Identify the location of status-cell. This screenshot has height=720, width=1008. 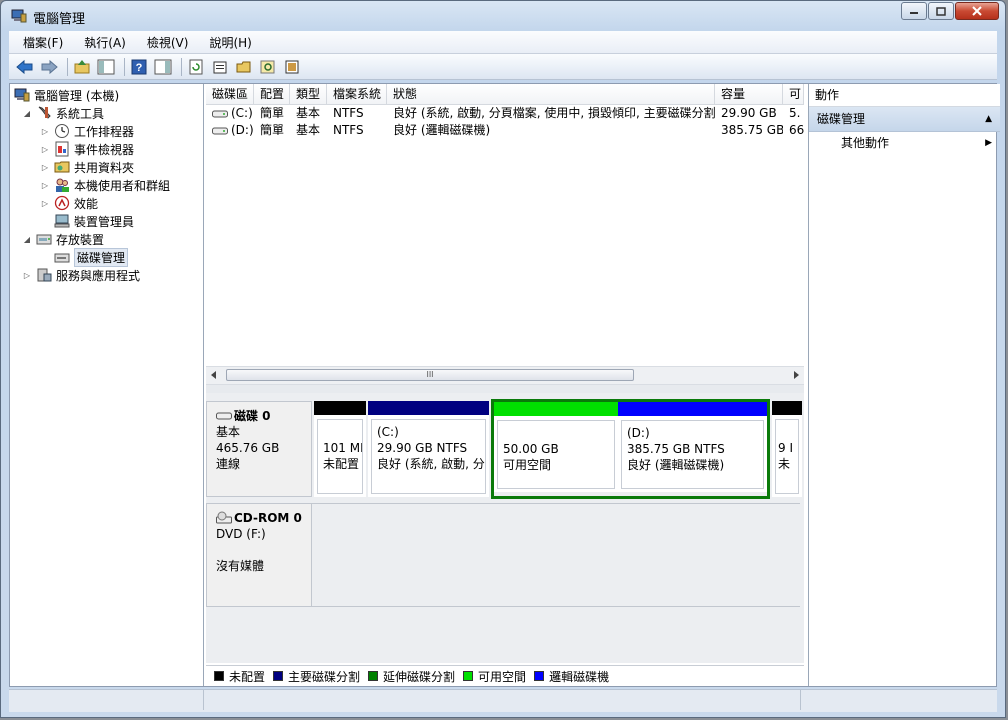
(503, 700).